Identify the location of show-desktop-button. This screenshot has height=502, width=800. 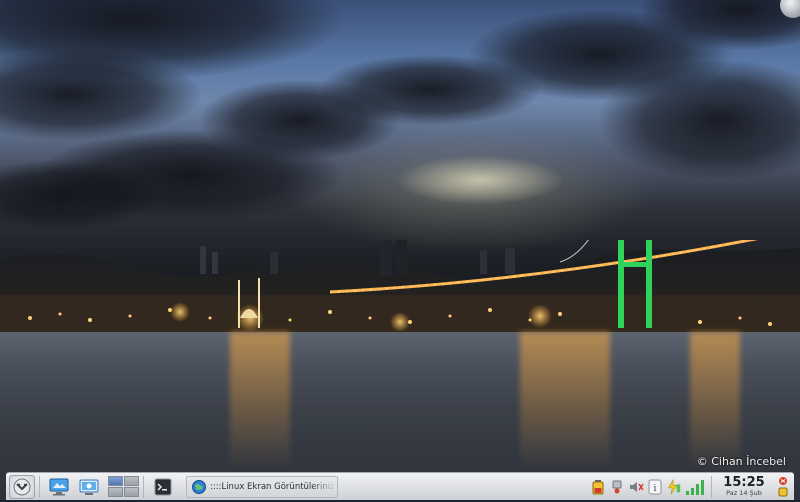
(59, 487).